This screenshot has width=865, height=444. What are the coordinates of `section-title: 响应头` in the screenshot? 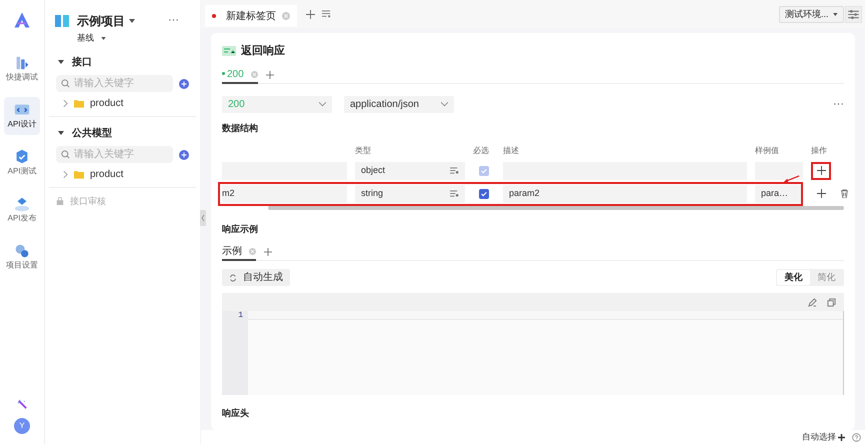 It's located at (236, 413).